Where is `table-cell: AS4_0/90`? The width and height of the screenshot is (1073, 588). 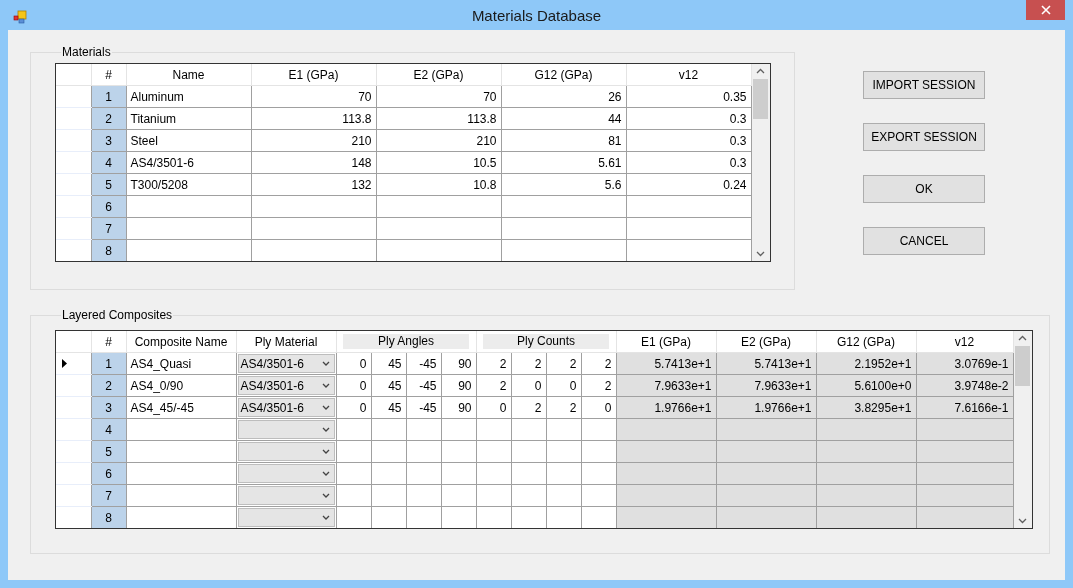
table-cell: AS4_0/90 is located at coordinates (181, 385).